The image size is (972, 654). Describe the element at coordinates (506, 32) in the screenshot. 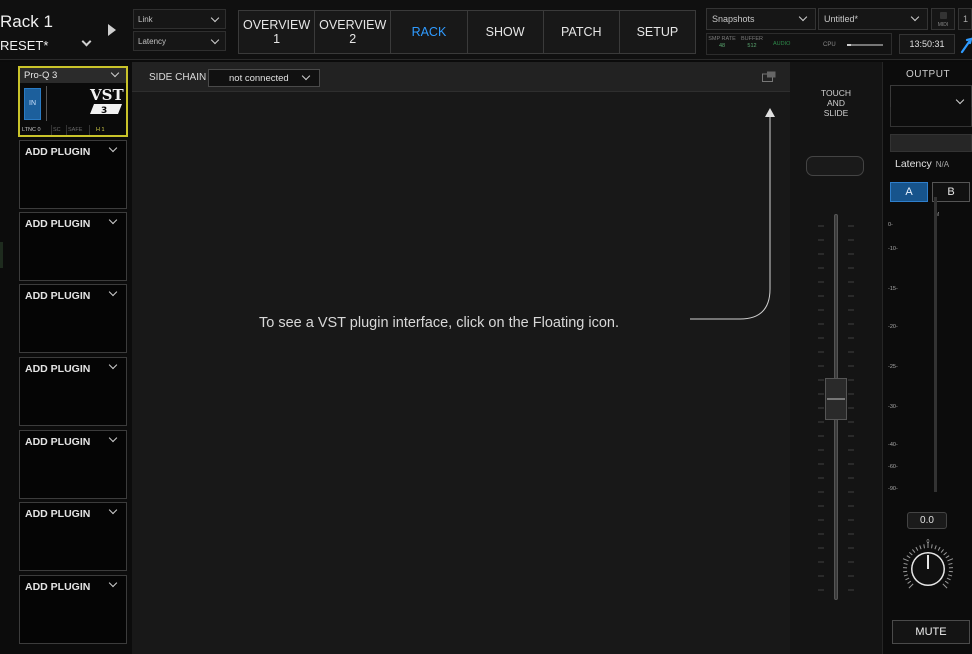

I see `tab-show: SHOW` at that location.